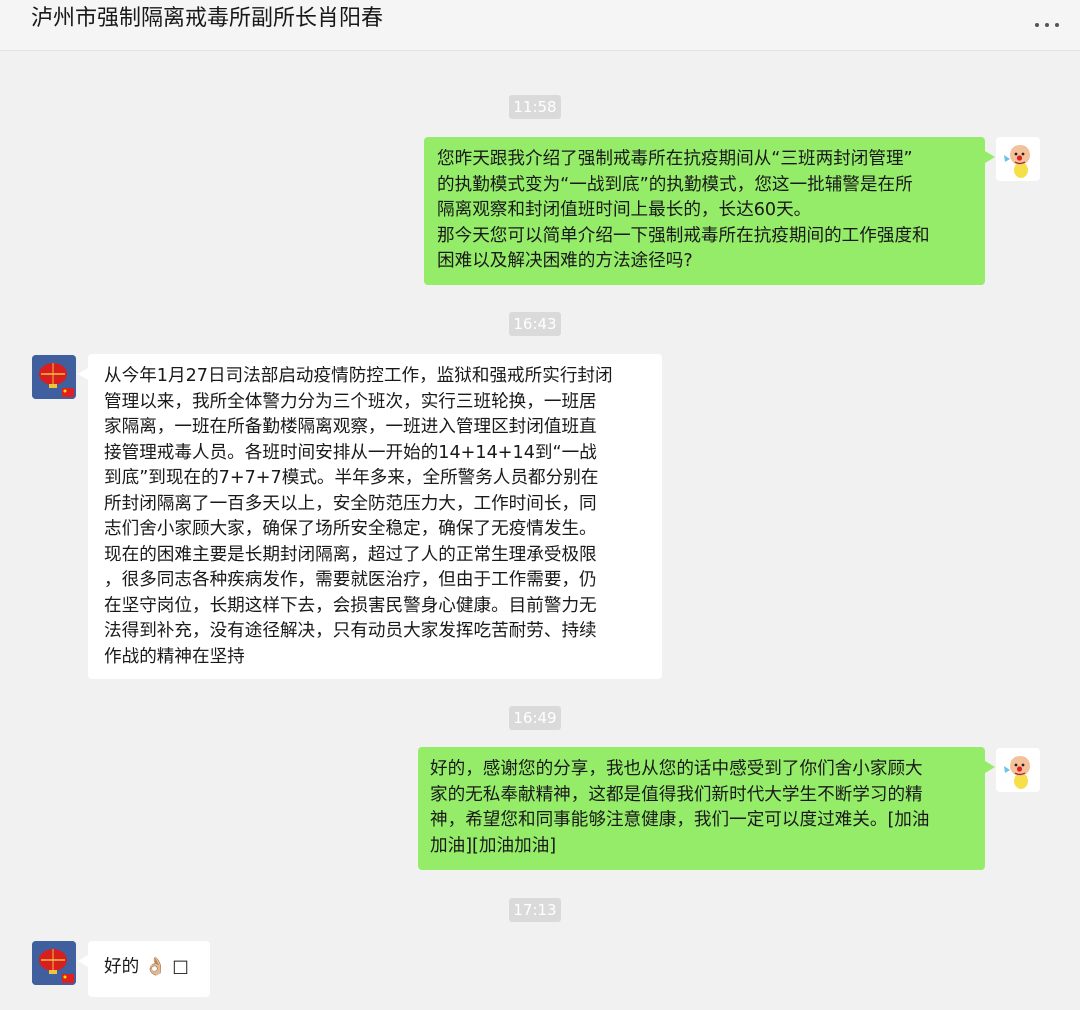  Describe the element at coordinates (535, 910) in the screenshot. I see `timestamp: 17:13` at that location.